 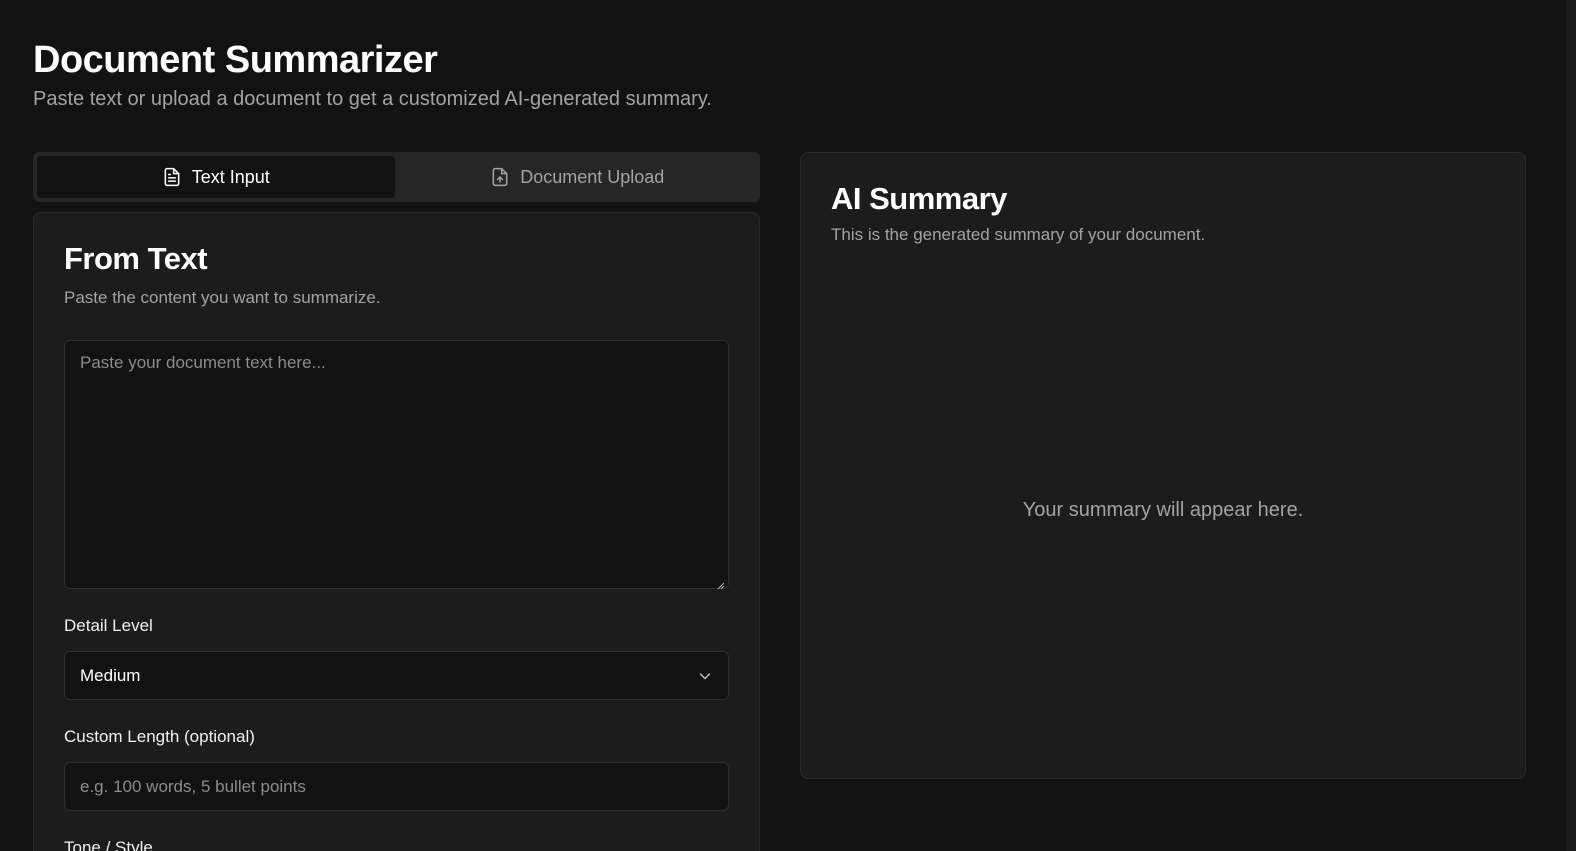 I want to click on detail-level-value: Medium, so click(x=110, y=675).